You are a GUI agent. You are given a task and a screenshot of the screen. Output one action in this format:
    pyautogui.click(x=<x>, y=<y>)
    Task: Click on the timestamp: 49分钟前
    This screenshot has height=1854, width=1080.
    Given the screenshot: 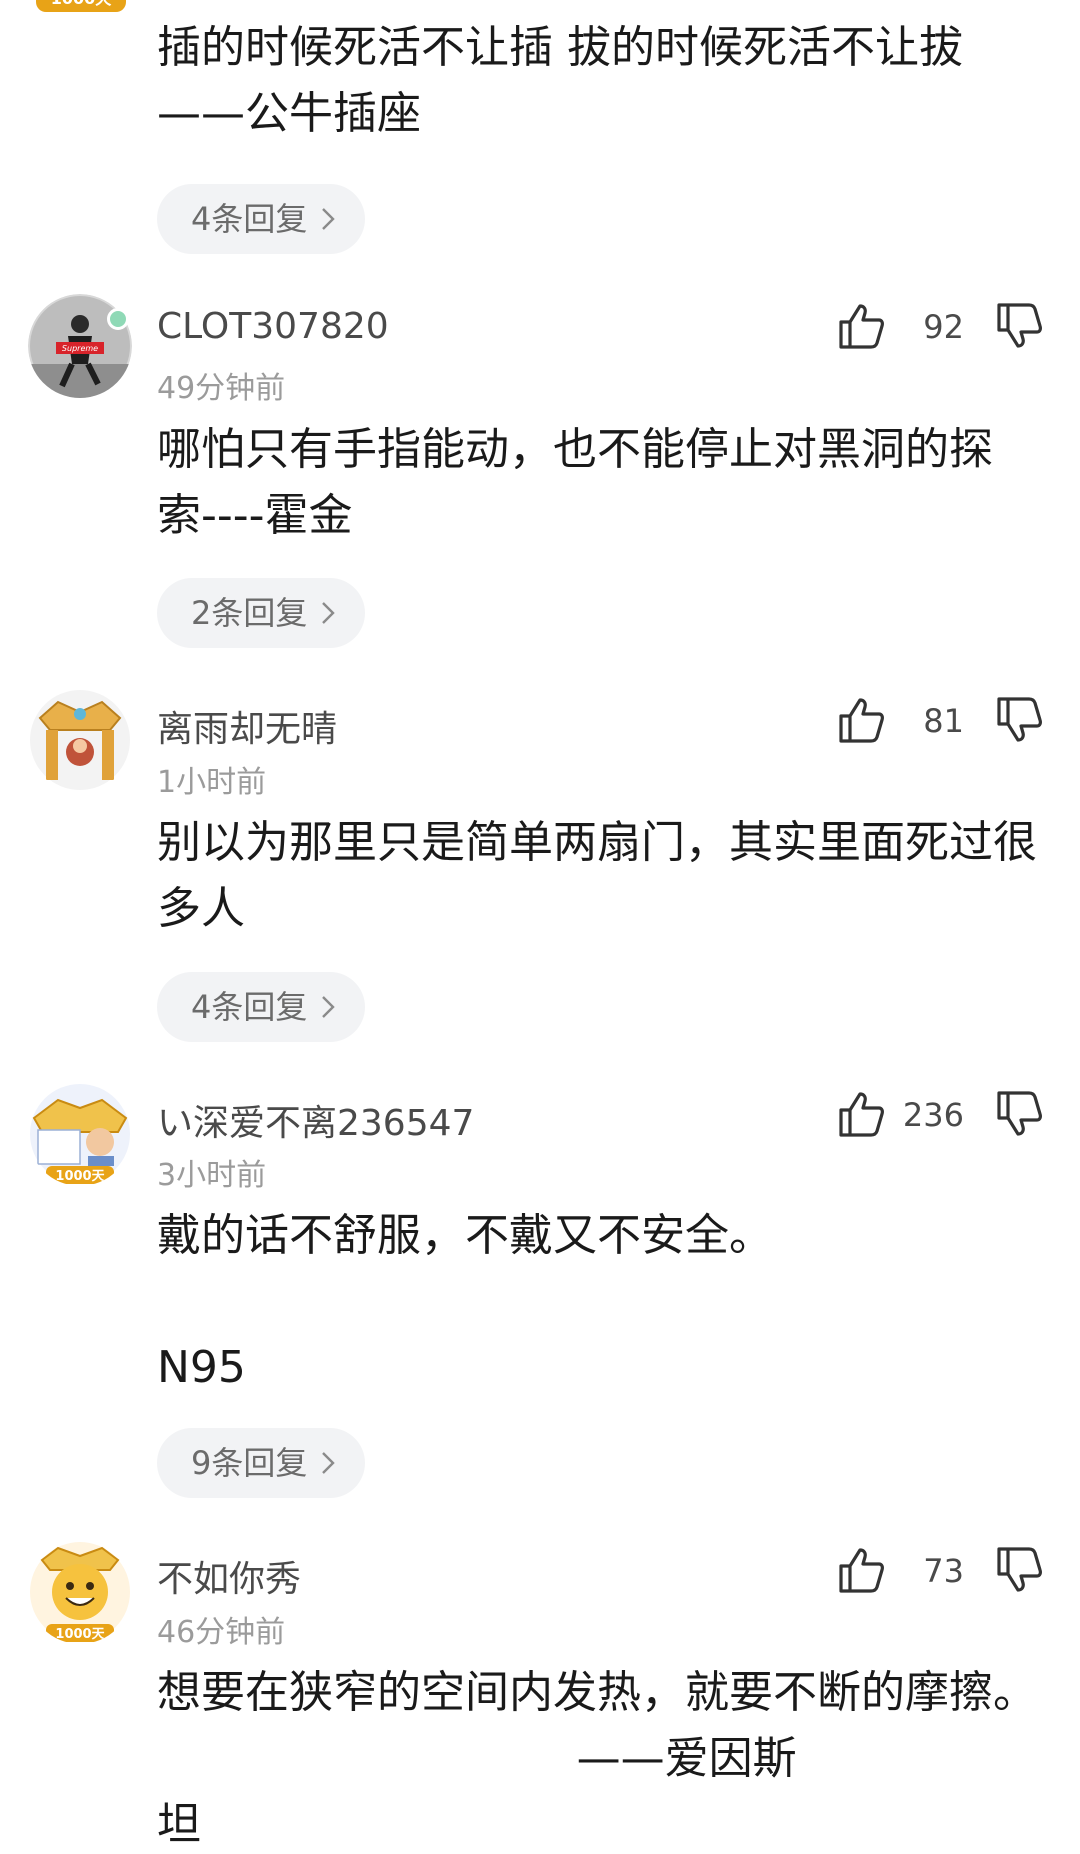 What is the action you would take?
    pyautogui.click(x=221, y=388)
    